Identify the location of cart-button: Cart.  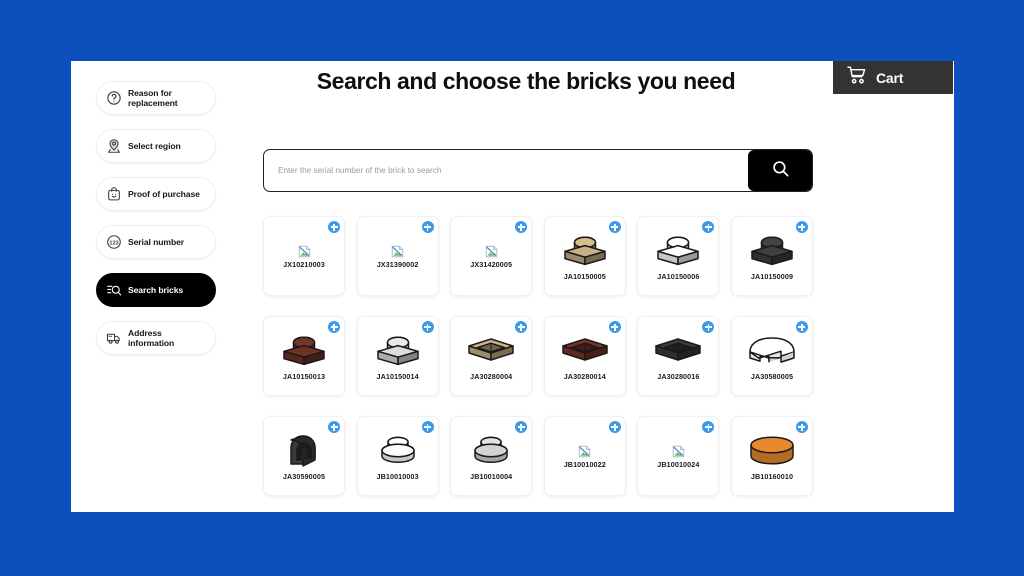
(893, 77).